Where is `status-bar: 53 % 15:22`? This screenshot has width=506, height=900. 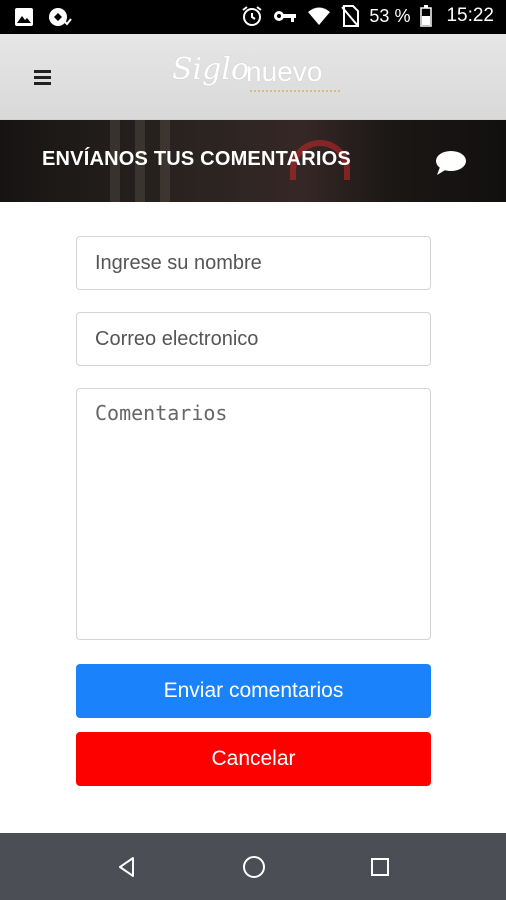
status-bar: 53 % 15:22 is located at coordinates (253, 17).